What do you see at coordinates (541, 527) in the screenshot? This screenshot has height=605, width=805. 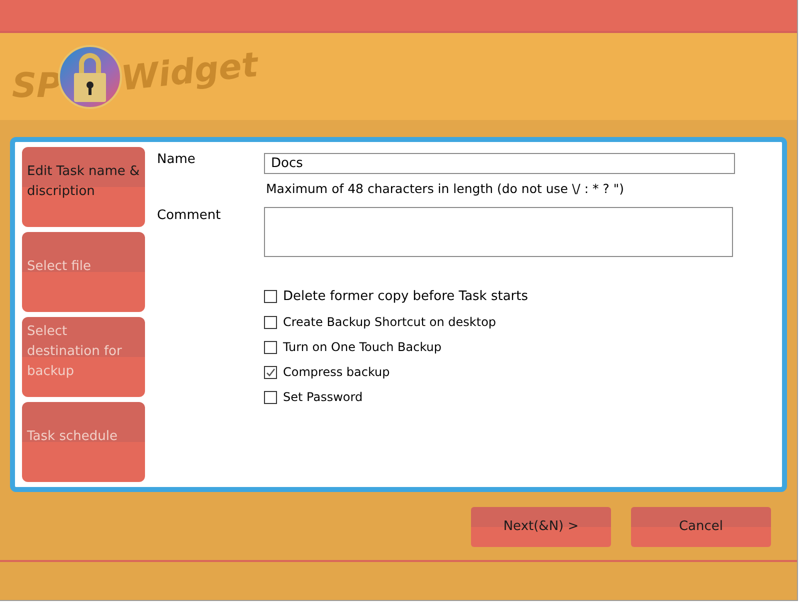 I see `dialog-button: Next(&N) >` at bounding box center [541, 527].